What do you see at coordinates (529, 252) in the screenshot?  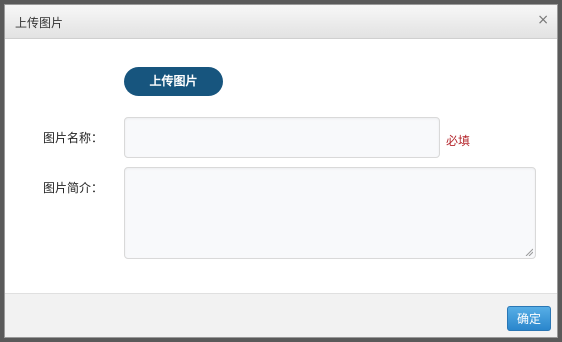 I see `resize-grip-icon` at bounding box center [529, 252].